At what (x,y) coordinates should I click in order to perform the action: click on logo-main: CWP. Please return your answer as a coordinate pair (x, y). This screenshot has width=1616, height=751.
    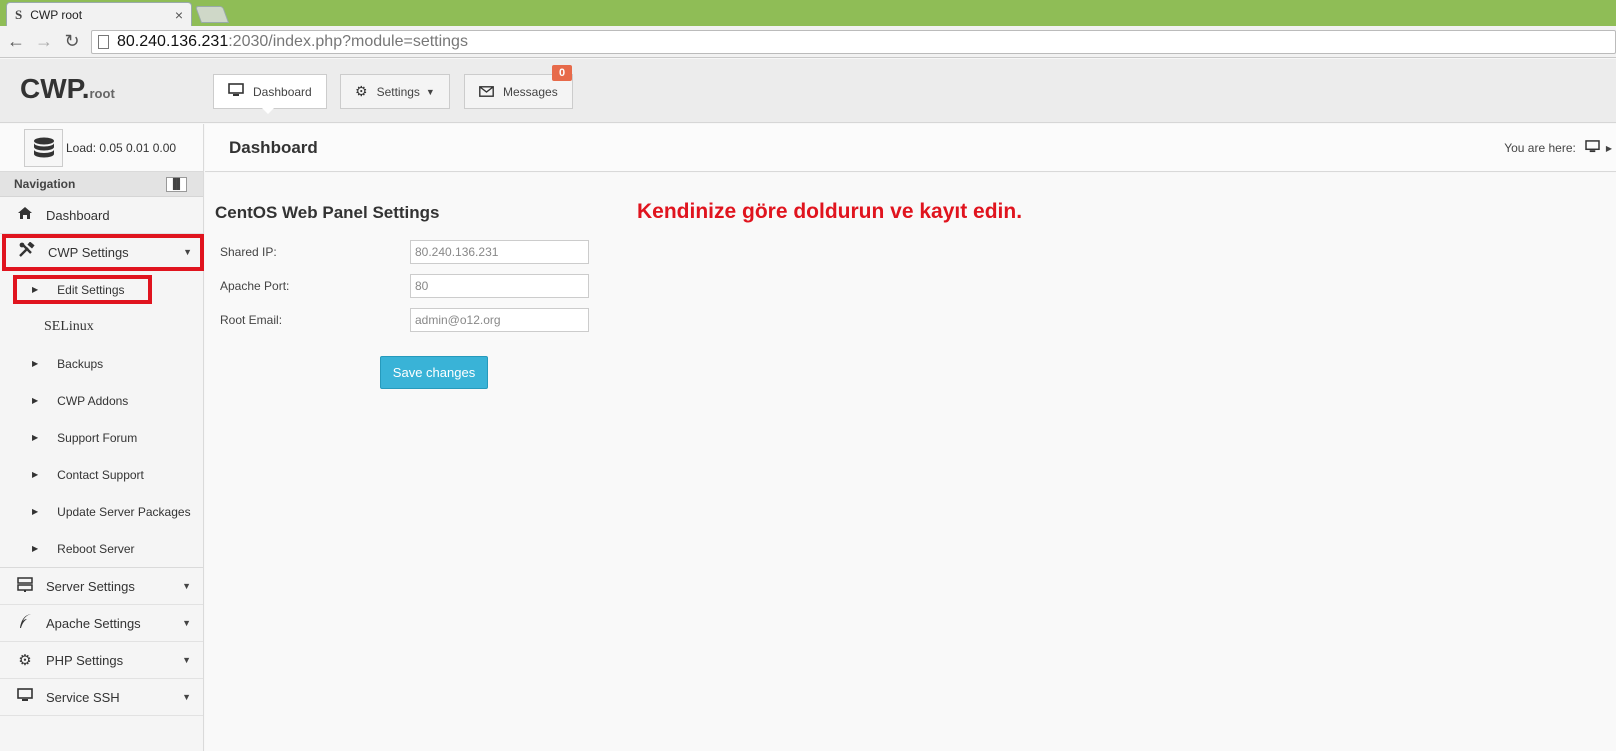
    Looking at the image, I should click on (51, 88).